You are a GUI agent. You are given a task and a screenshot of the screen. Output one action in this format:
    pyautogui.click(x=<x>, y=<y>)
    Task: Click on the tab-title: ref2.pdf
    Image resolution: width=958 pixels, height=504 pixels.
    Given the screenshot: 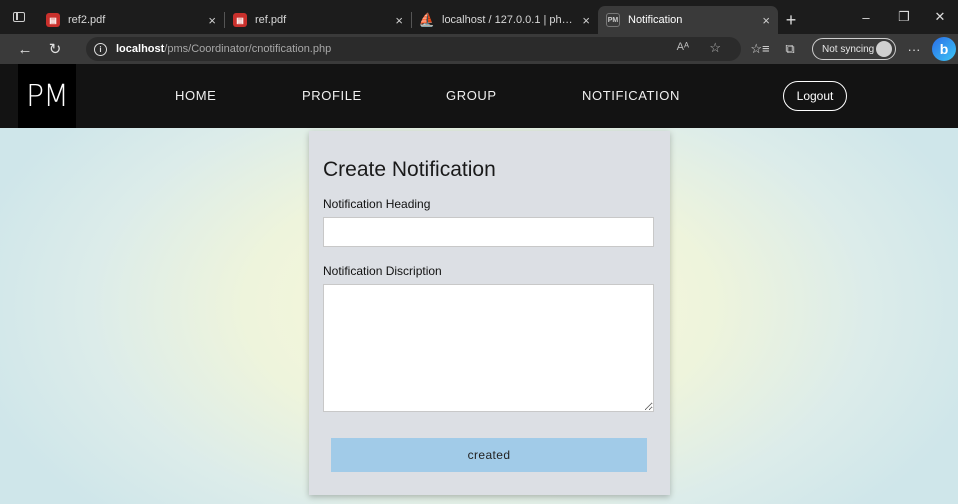 What is the action you would take?
    pyautogui.click(x=87, y=20)
    